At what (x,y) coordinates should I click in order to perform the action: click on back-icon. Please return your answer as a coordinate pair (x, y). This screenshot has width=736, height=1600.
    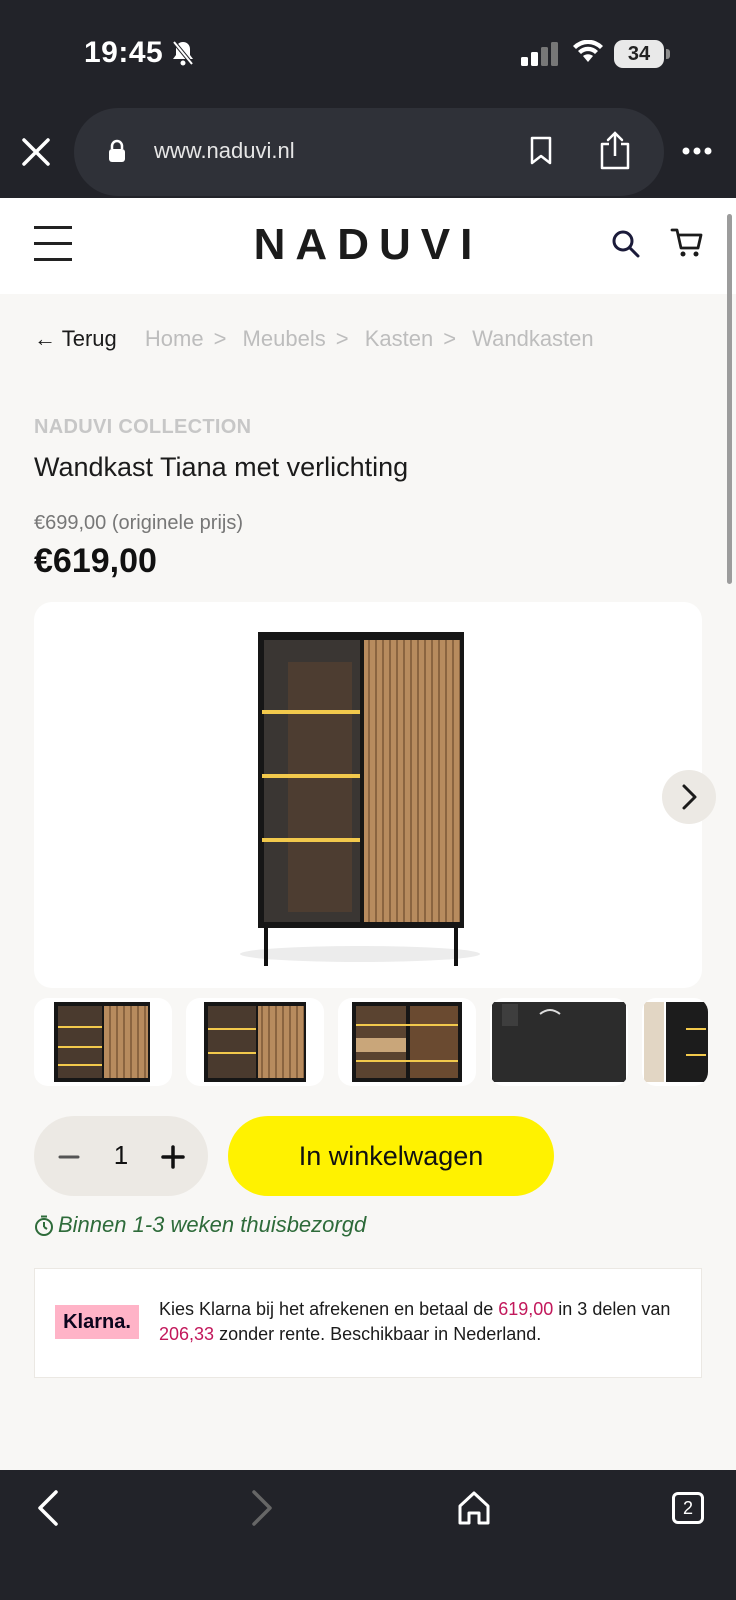
    Looking at the image, I should click on (49, 1508).